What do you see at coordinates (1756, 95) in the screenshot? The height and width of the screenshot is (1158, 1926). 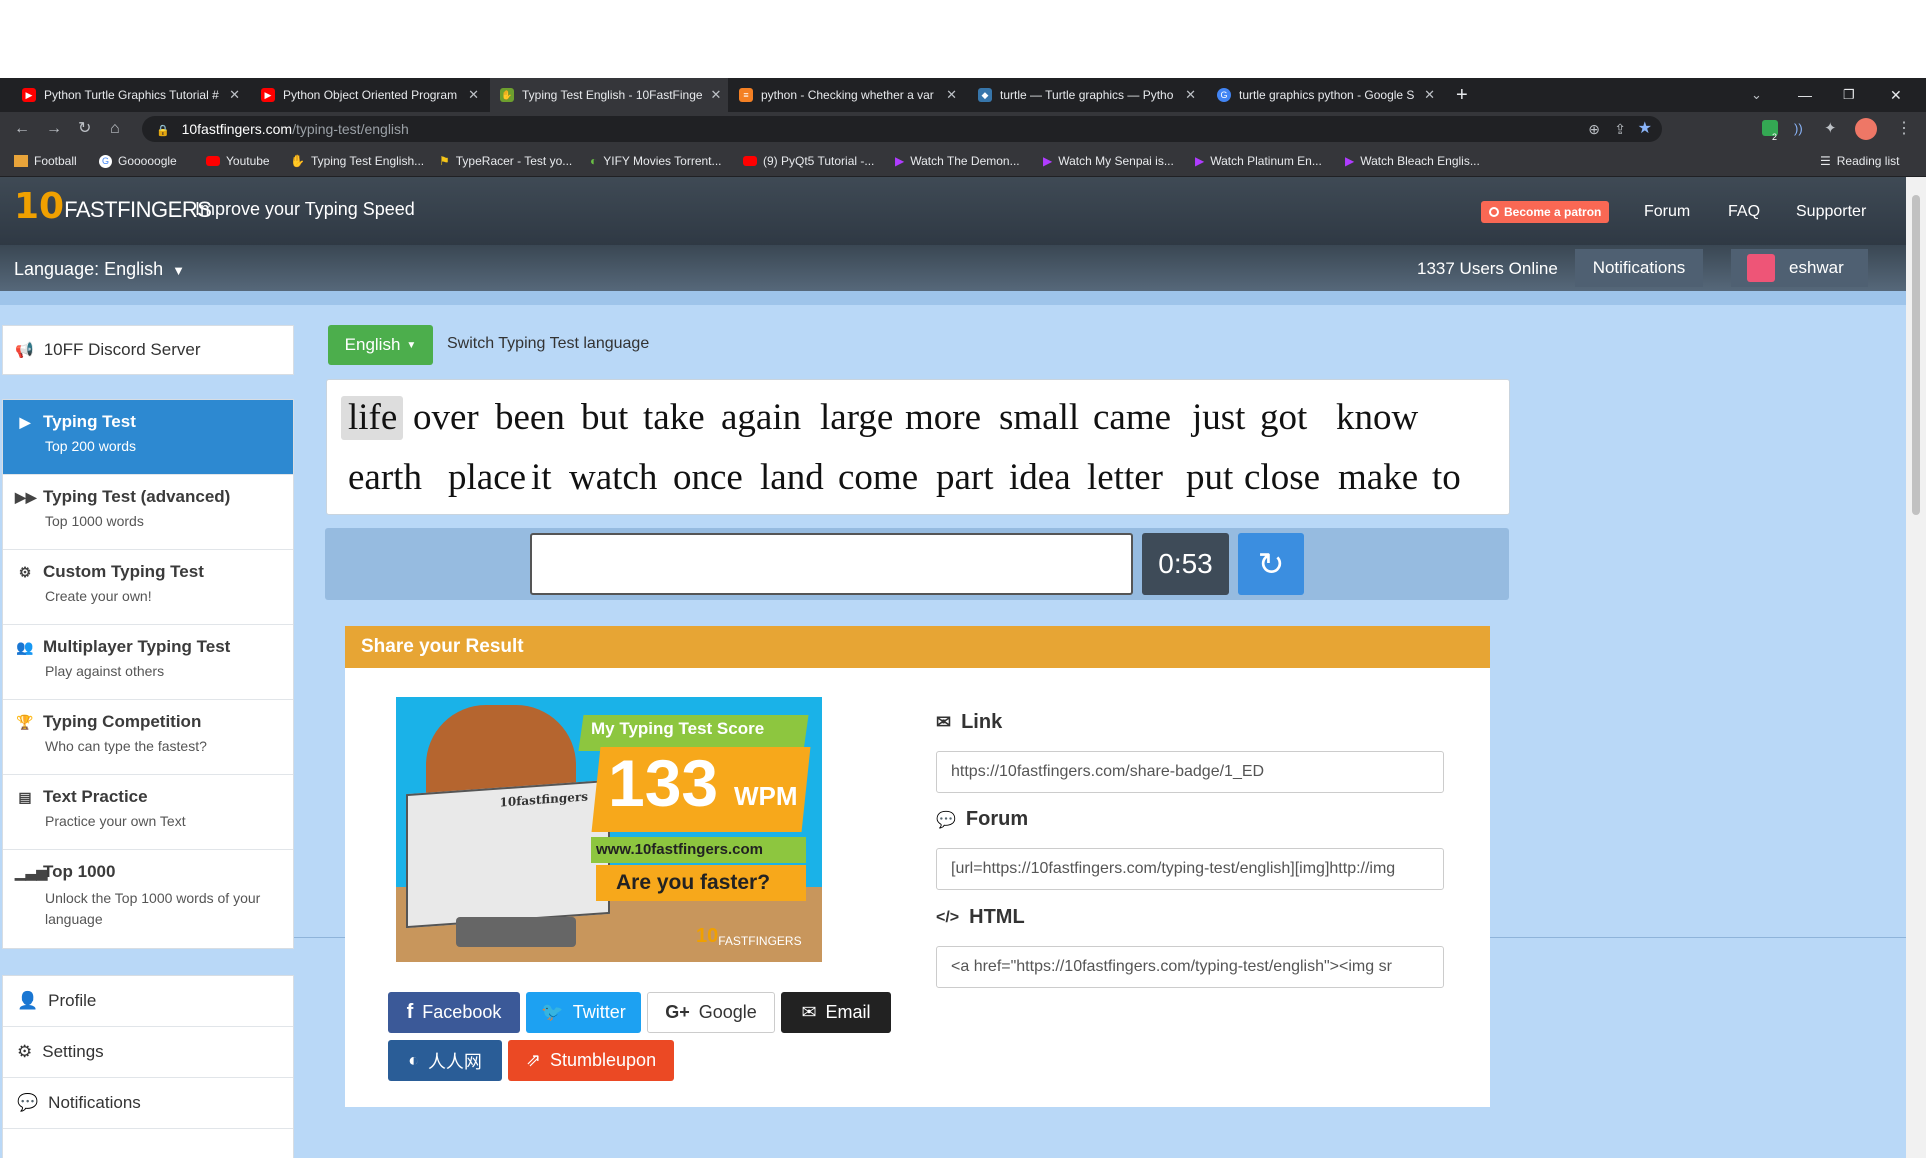 I see `tab-search-icon: ⌄` at bounding box center [1756, 95].